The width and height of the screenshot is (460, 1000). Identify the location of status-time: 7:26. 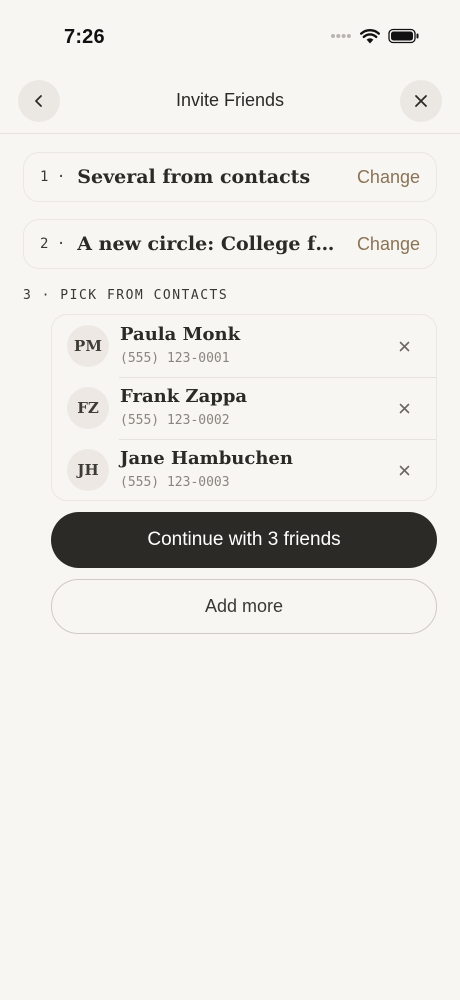
(84, 37).